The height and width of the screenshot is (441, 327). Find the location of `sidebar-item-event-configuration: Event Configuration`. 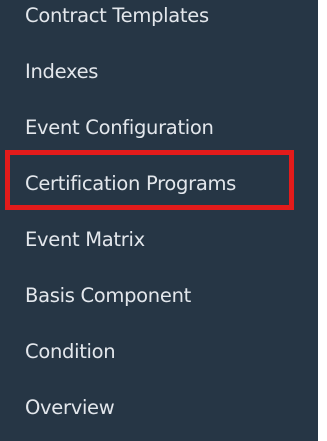

sidebar-item-event-configuration: Event Configuration is located at coordinates (159, 127).